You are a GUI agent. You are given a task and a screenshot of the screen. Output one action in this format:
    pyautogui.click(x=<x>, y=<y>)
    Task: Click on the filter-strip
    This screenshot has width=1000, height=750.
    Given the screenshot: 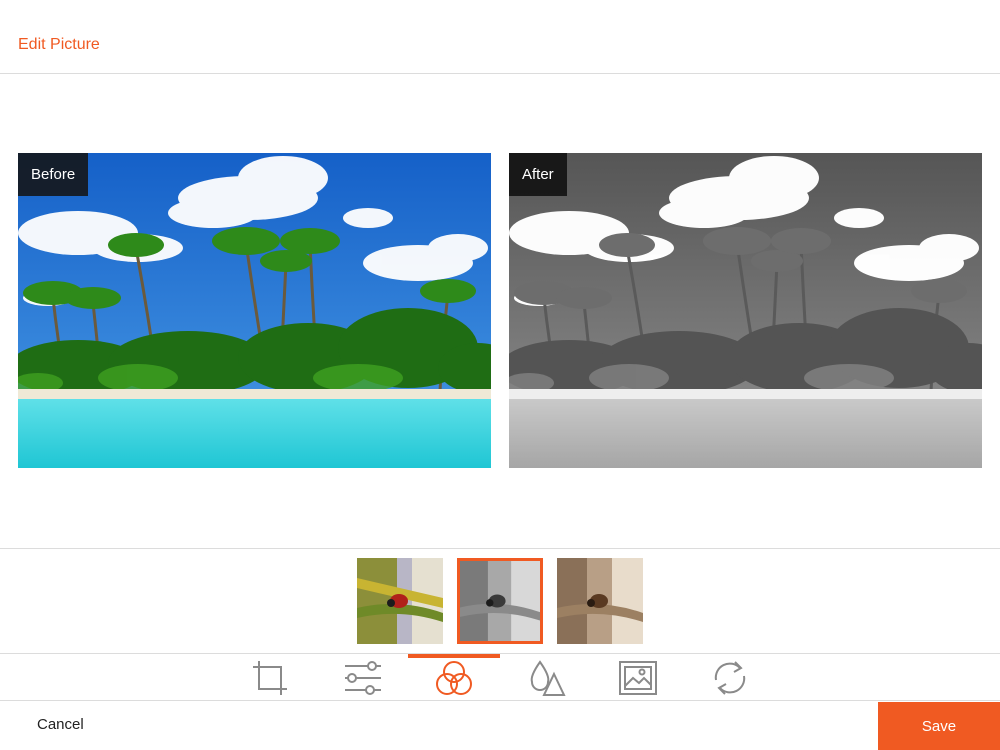 What is the action you would take?
    pyautogui.click(x=500, y=601)
    